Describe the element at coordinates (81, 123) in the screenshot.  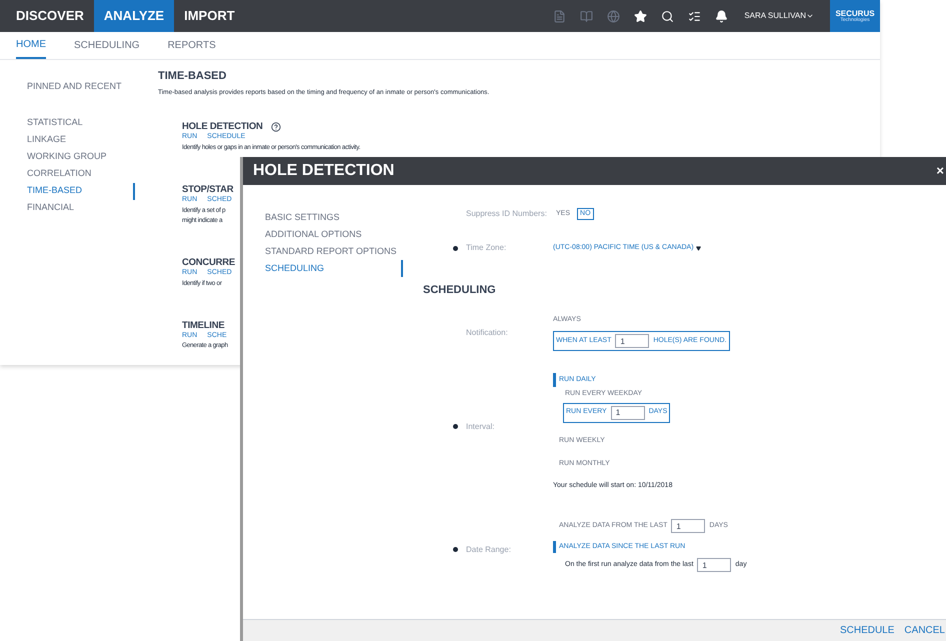
I see `sidebar-item: STATISTICAL` at that location.